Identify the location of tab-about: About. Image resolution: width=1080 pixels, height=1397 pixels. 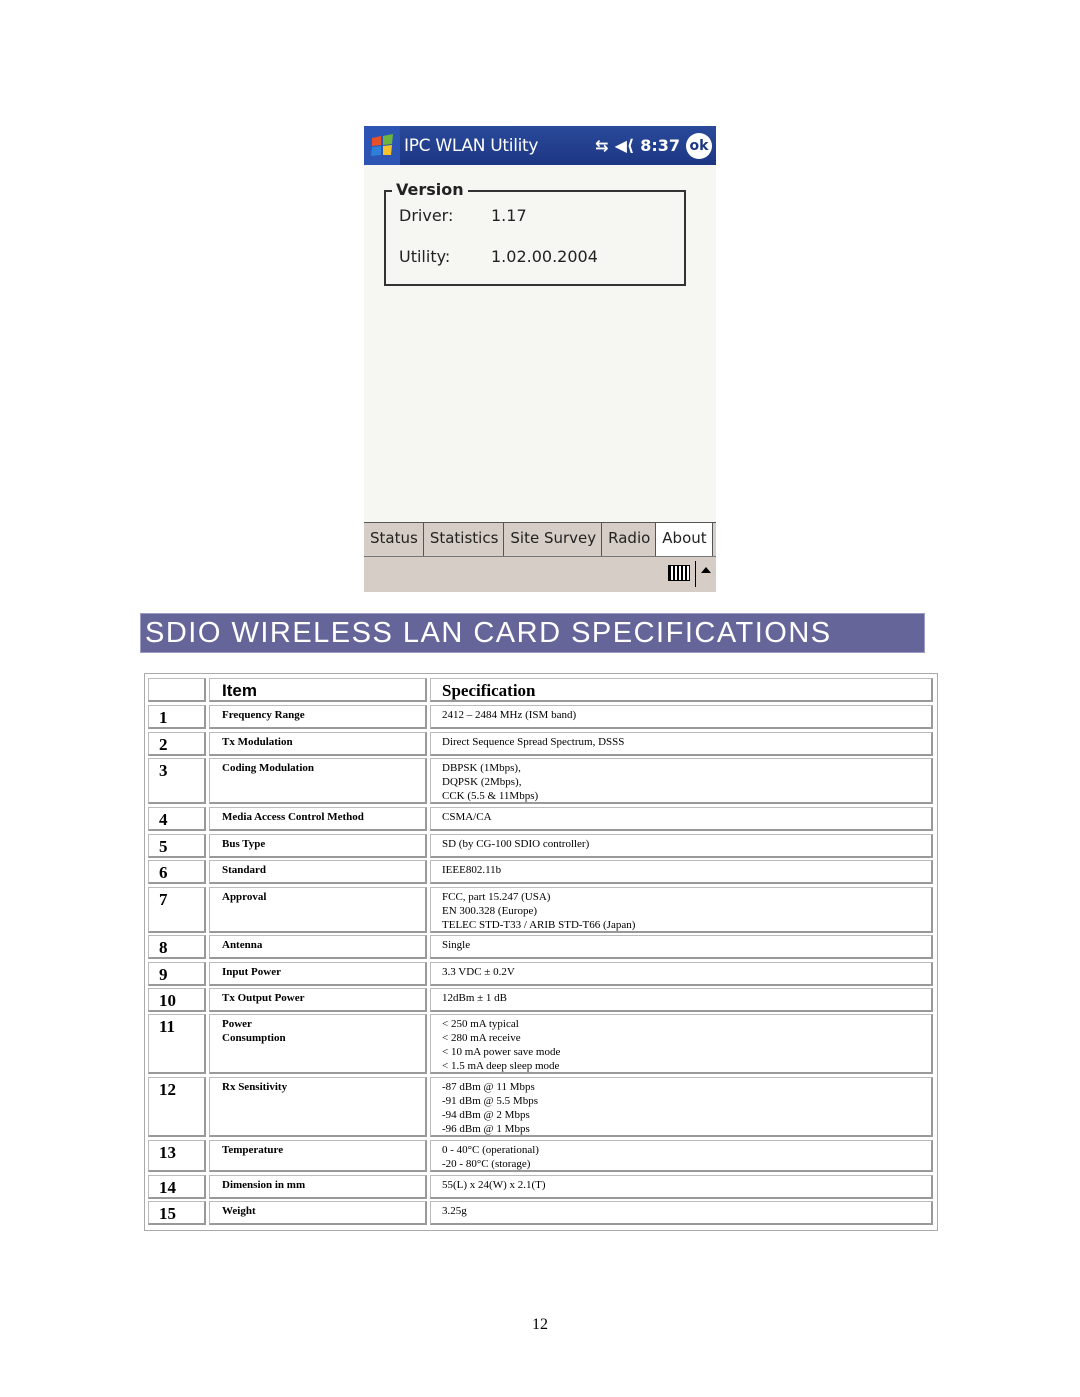
(684, 540).